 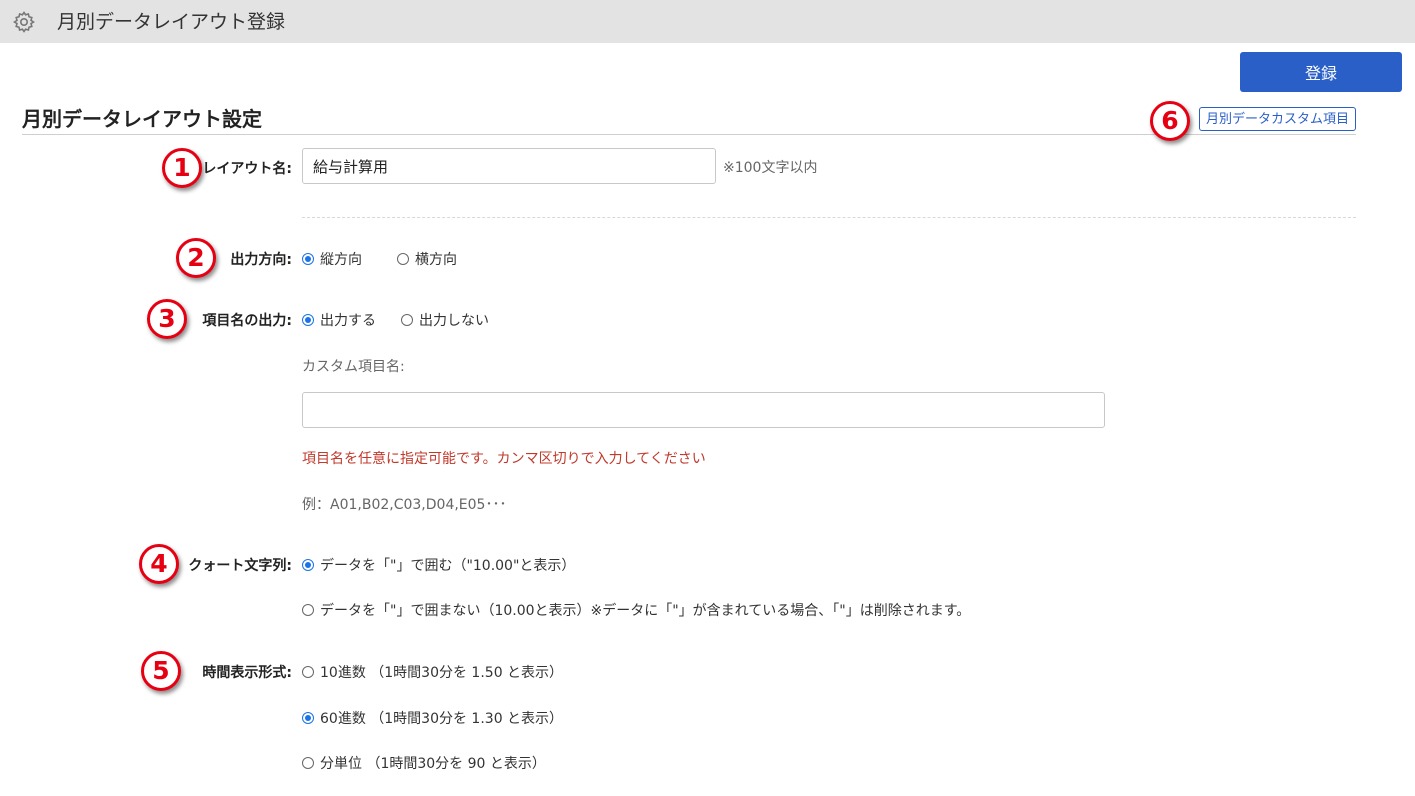 I want to click on custom-item-name-input, so click(x=703, y=410).